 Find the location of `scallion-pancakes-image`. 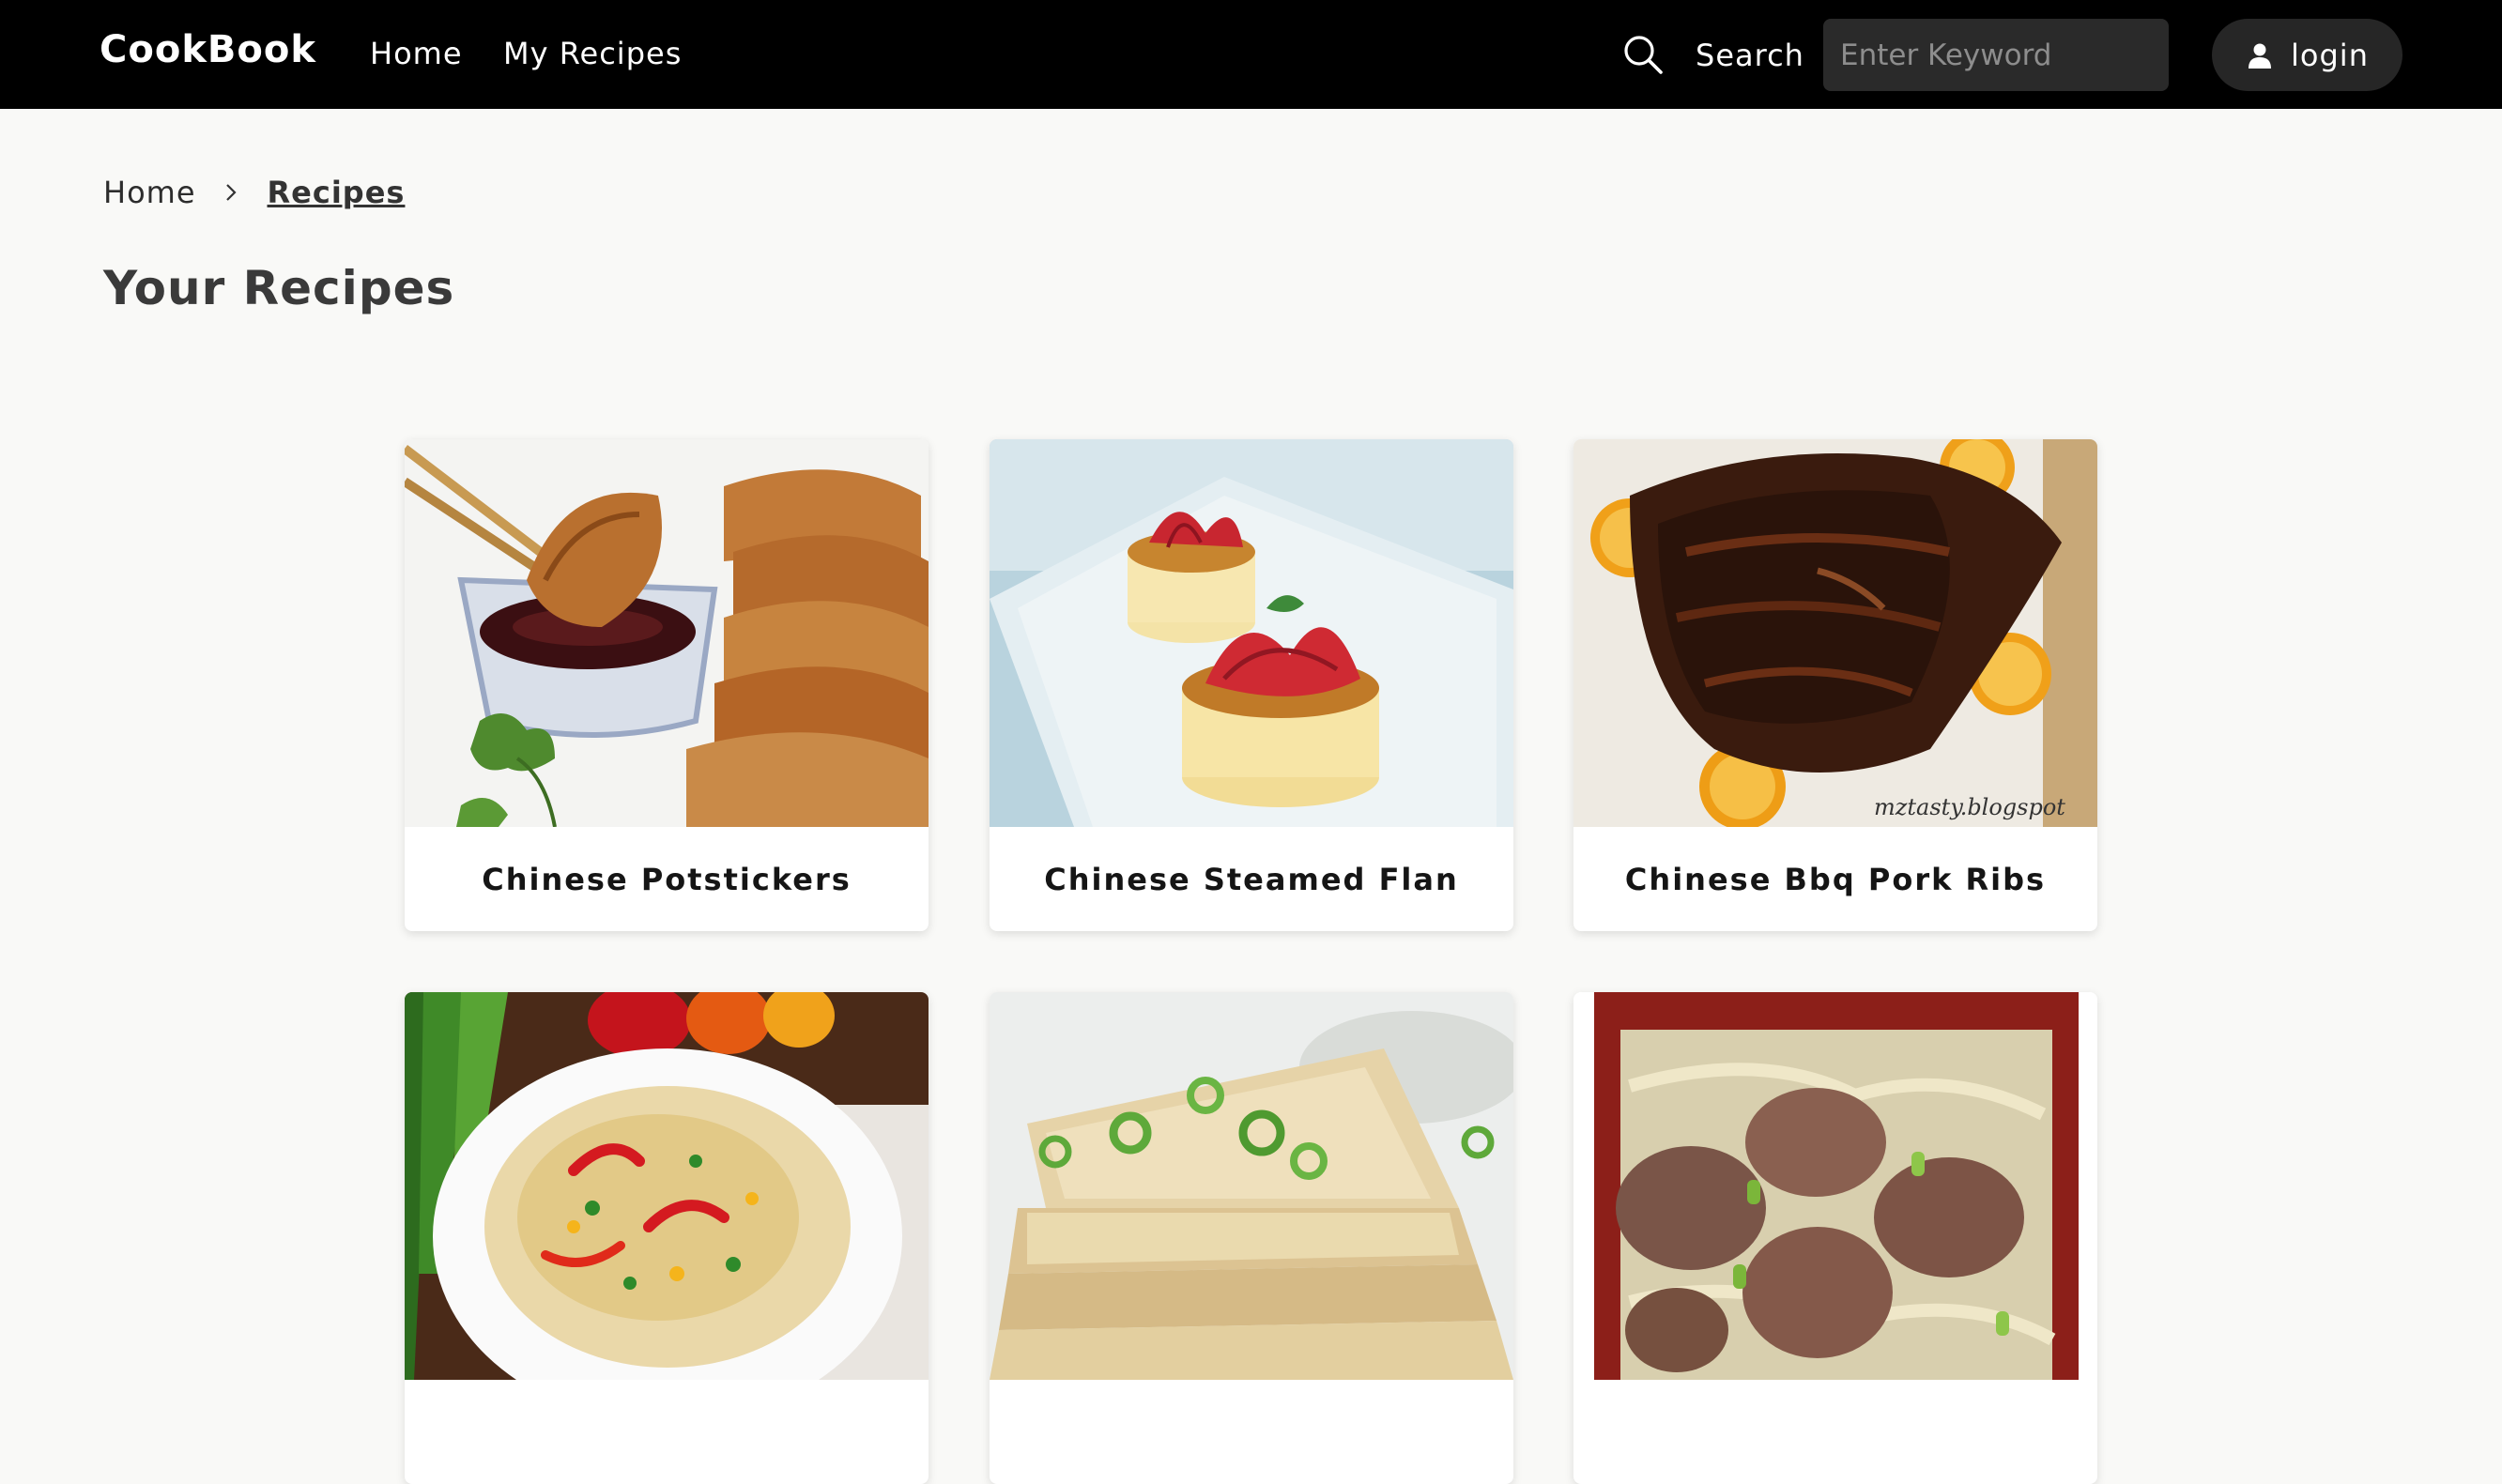

scallion-pancakes-image is located at coordinates (1251, 1186).